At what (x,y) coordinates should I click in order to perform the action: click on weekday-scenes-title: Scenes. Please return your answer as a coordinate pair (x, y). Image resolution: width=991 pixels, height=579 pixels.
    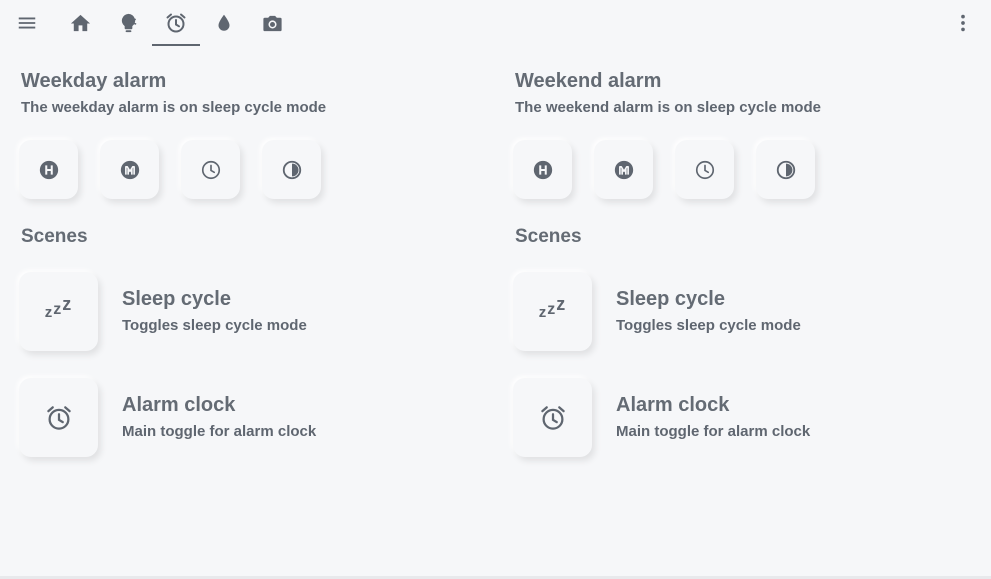
    Looking at the image, I should click on (54, 236).